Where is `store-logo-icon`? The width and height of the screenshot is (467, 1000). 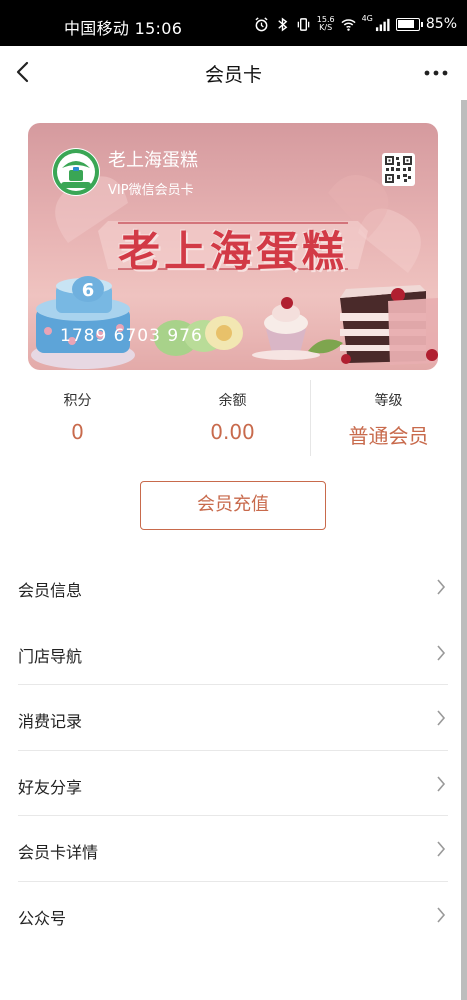
store-logo-icon is located at coordinates (76, 172).